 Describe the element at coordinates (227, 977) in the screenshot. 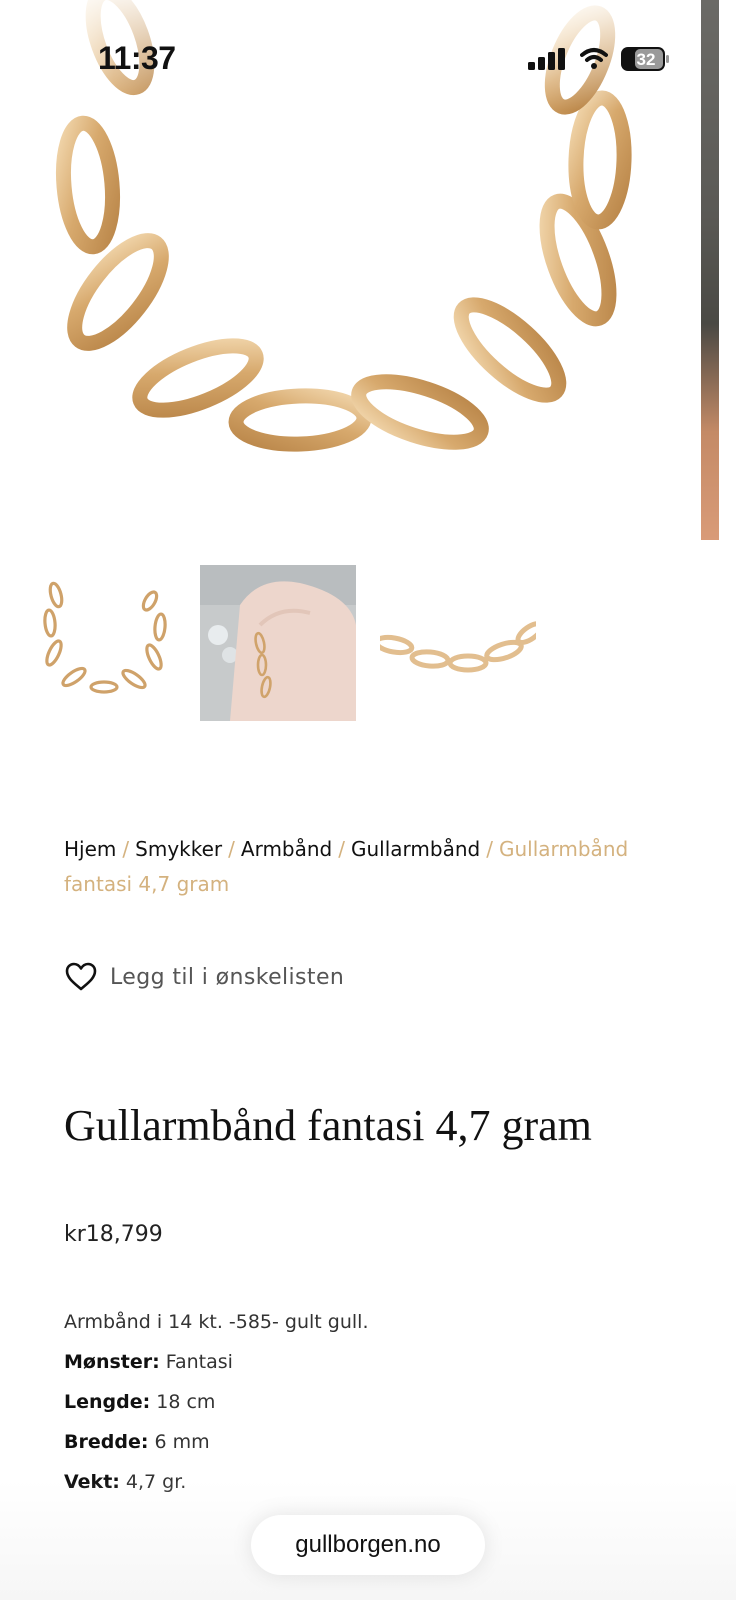

I see `wishlist-label: Legg til i ønskelisten` at that location.